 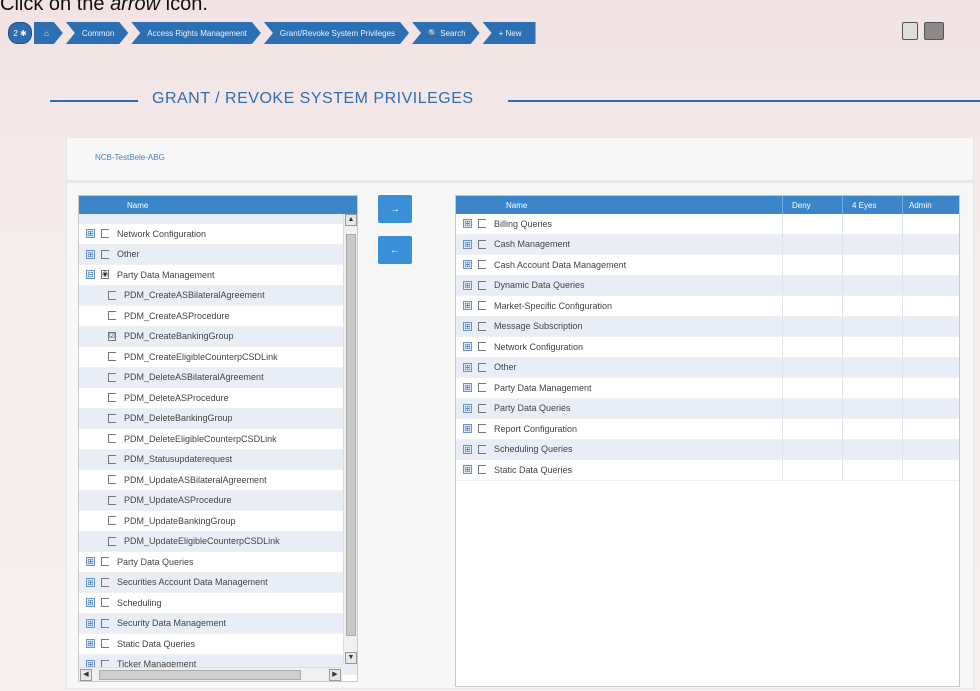 What do you see at coordinates (218, 295) in the screenshot?
I see `tree-child-row: PDM_CreateASBilateralAgreement` at bounding box center [218, 295].